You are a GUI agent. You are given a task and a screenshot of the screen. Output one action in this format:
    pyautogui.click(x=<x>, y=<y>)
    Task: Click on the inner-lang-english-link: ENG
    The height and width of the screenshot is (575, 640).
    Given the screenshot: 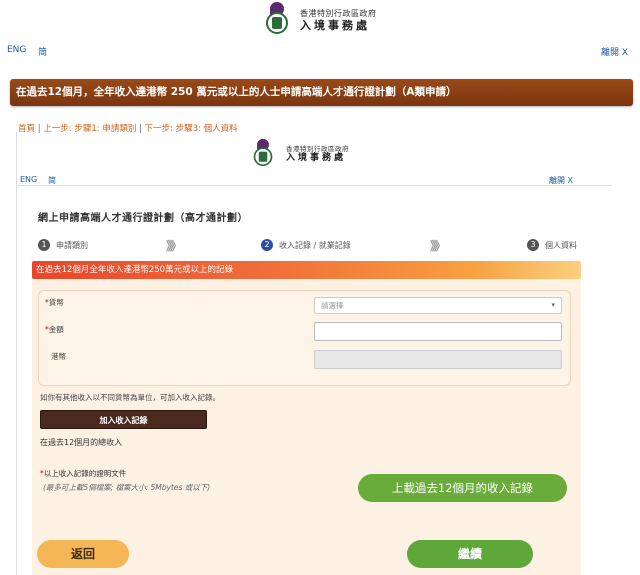 What is the action you would take?
    pyautogui.click(x=28, y=179)
    